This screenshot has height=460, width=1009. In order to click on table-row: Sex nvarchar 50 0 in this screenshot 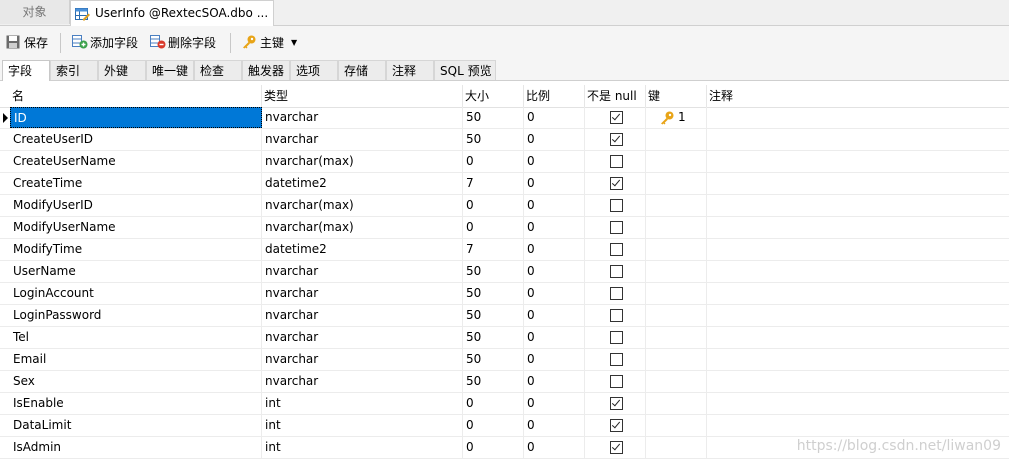, I will do `click(504, 382)`.